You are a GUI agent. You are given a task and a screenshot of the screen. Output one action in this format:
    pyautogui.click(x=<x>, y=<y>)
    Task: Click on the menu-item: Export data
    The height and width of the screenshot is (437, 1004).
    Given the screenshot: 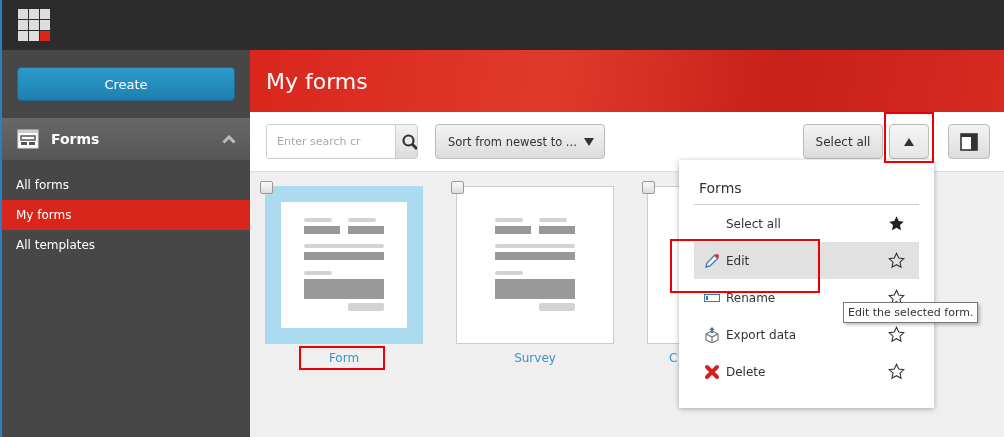 What is the action you would take?
    pyautogui.click(x=807, y=334)
    